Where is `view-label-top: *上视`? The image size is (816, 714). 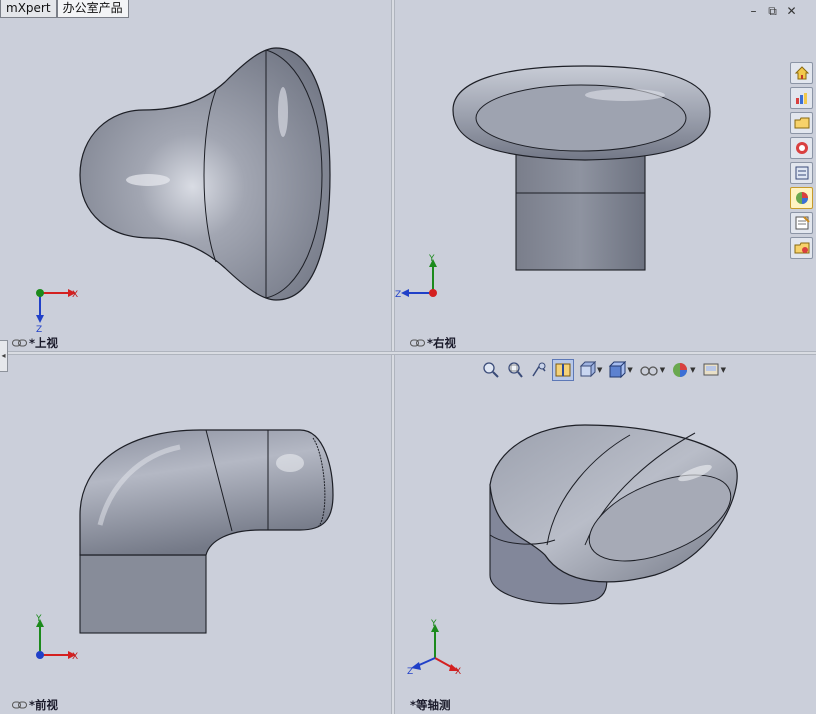
view-label-top: *上视 is located at coordinates (35, 343).